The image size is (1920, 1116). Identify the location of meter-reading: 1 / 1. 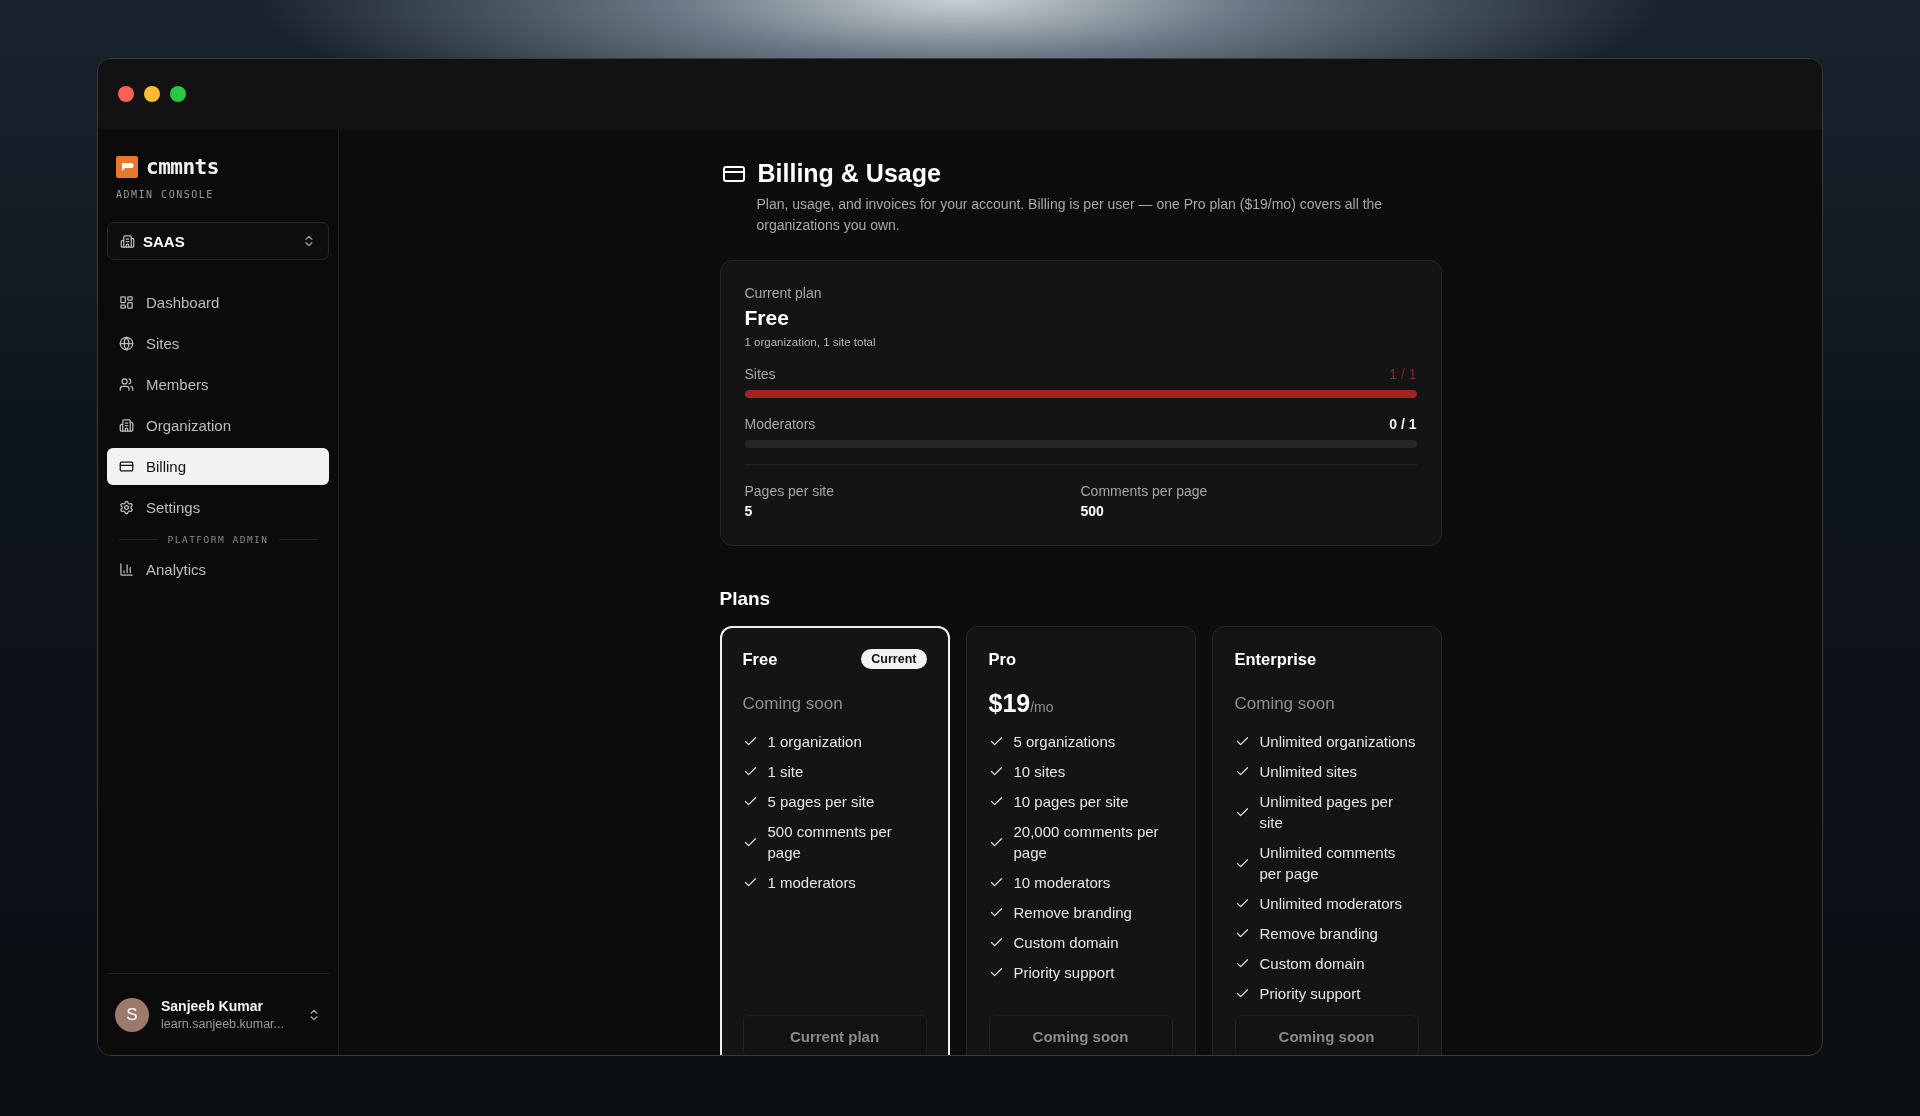
(1403, 374).